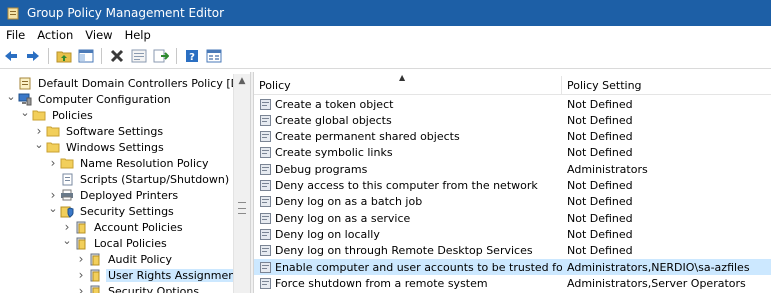 The height and width of the screenshot is (293, 771). I want to click on policy-cell: Create symbolic links, so click(408, 152).